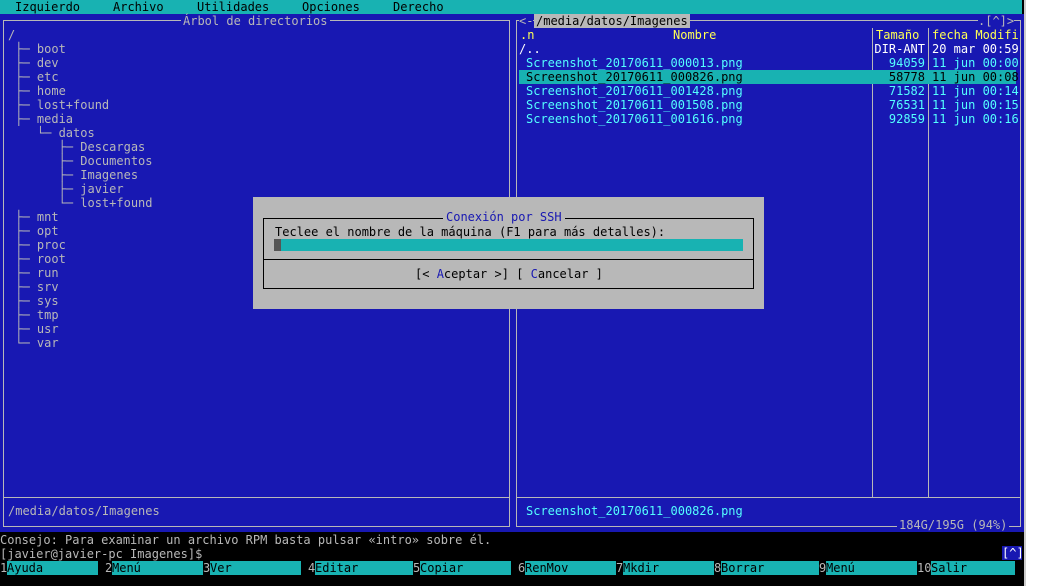 The width and height of the screenshot is (1048, 586). I want to click on tree-item: ├─ tmp, so click(33, 315).